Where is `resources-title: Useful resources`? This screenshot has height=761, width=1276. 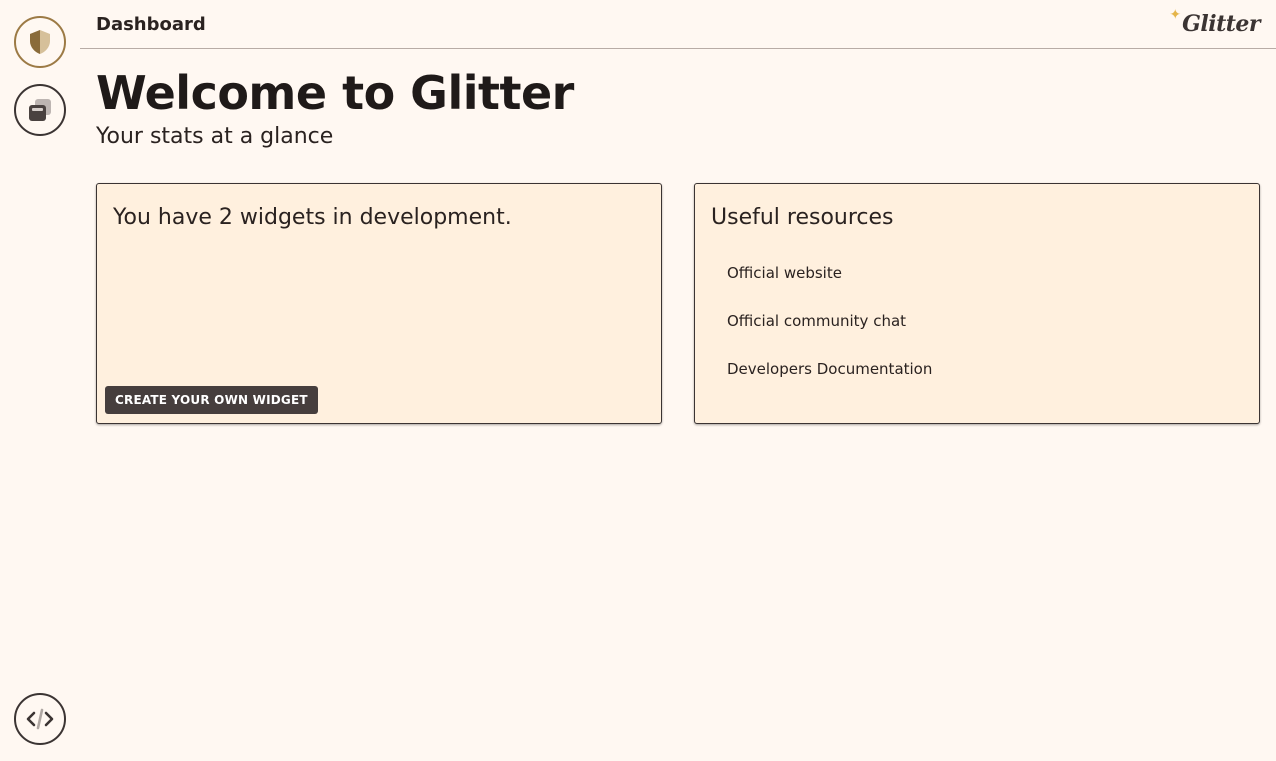
resources-title: Useful resources is located at coordinates (802, 217).